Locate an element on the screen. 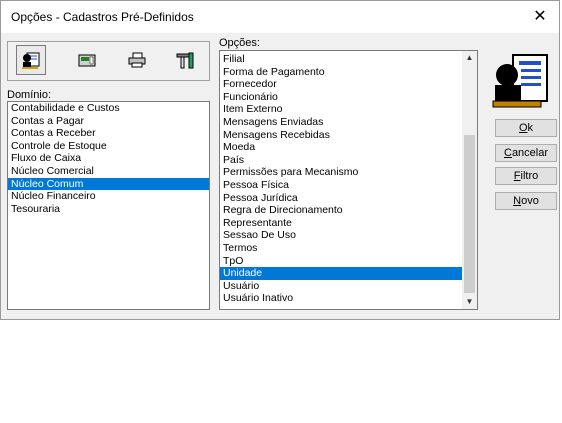  novo-mnemonic: N is located at coordinates (517, 201).